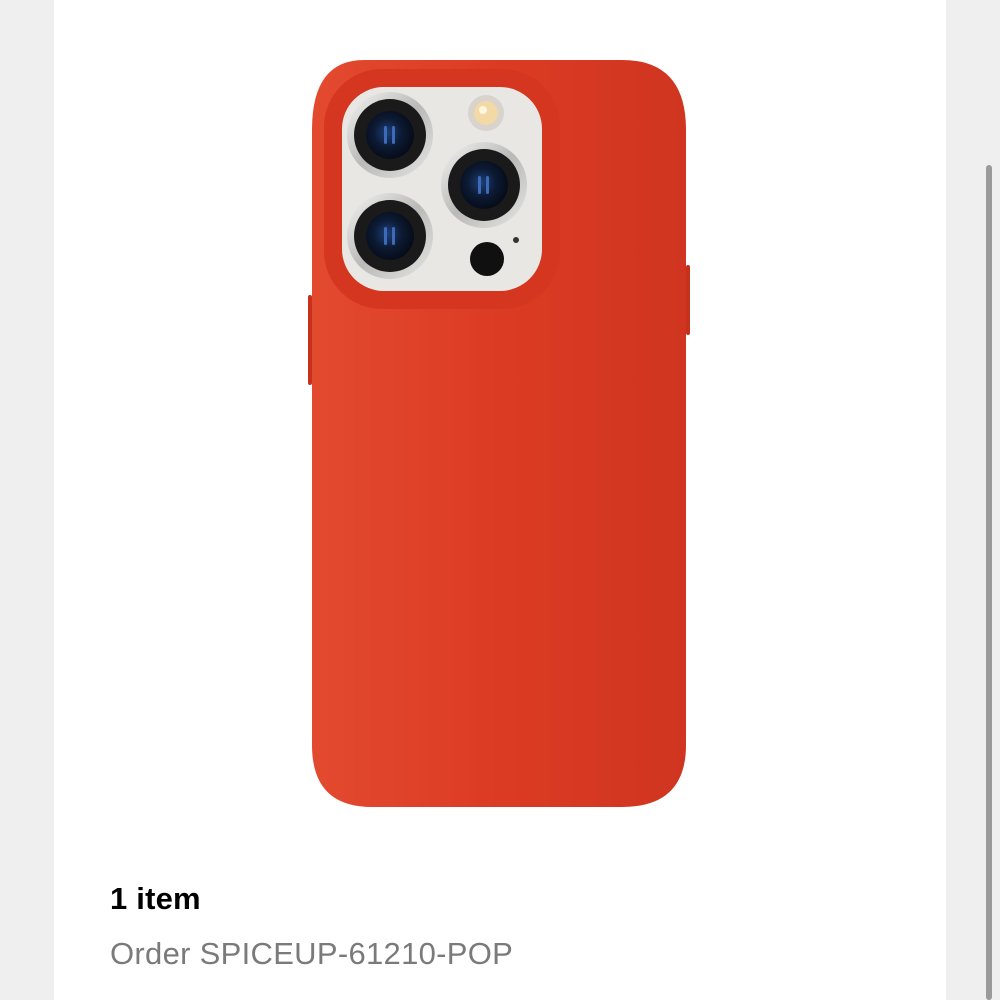 The height and width of the screenshot is (1000, 1000). I want to click on lidar-sensor, so click(487, 259).